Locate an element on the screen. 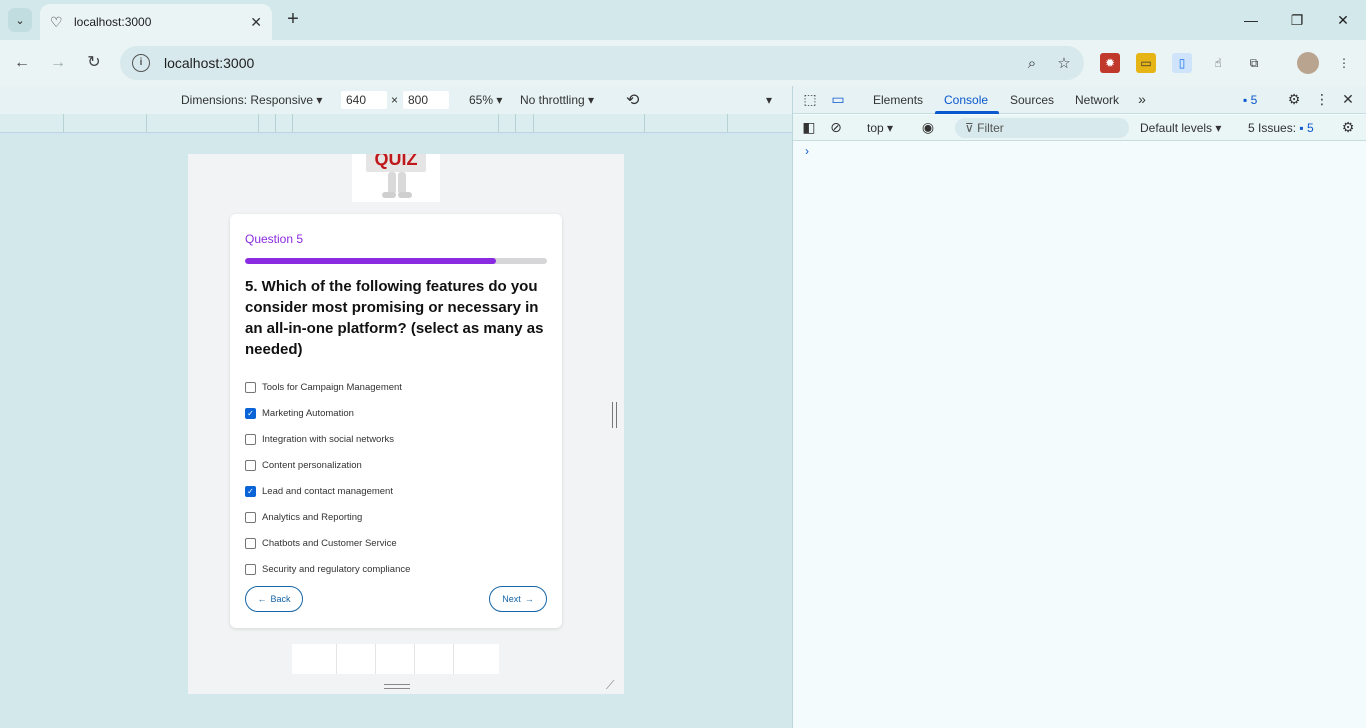 The image size is (1366, 728). option-item: Chatbots and Customer Service is located at coordinates (395, 543).